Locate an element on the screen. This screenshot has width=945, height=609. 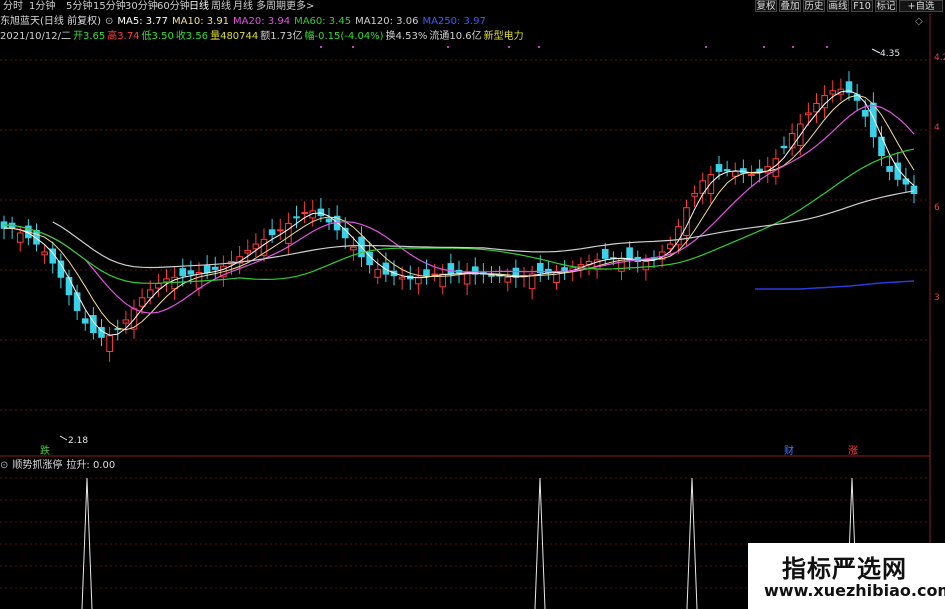
ma120-line is located at coordinates (483, 229).